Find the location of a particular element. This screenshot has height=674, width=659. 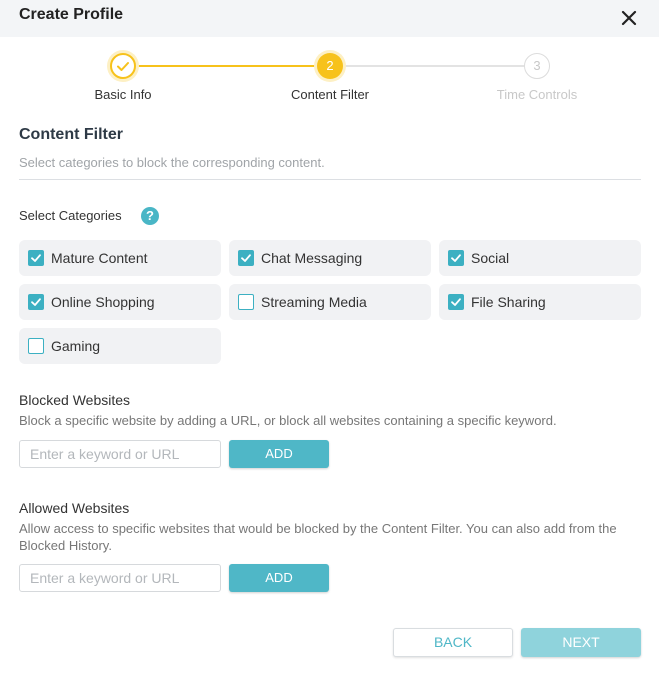

step-1-indicator is located at coordinates (123, 66).